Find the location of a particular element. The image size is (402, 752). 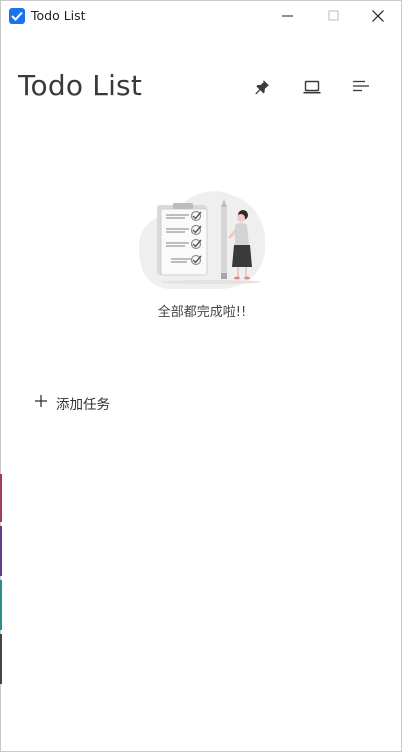

page-title: Todo List is located at coordinates (80, 85).